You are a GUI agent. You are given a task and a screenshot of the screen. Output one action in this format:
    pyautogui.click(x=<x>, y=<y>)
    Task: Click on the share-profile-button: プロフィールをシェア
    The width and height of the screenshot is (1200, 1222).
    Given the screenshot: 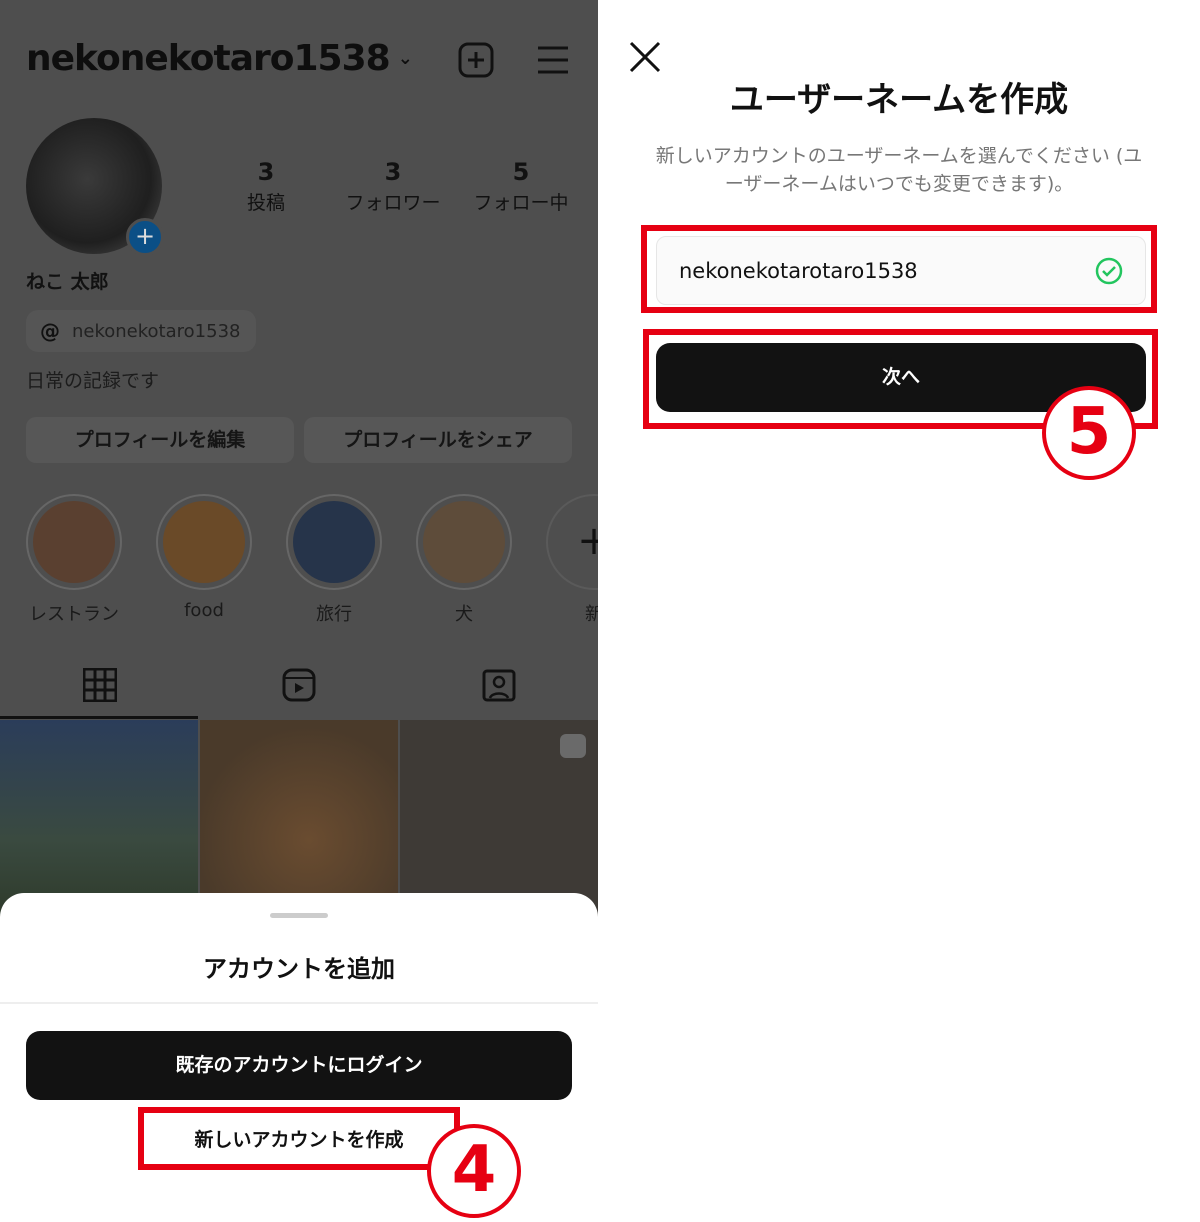 What is the action you would take?
    pyautogui.click(x=438, y=440)
    